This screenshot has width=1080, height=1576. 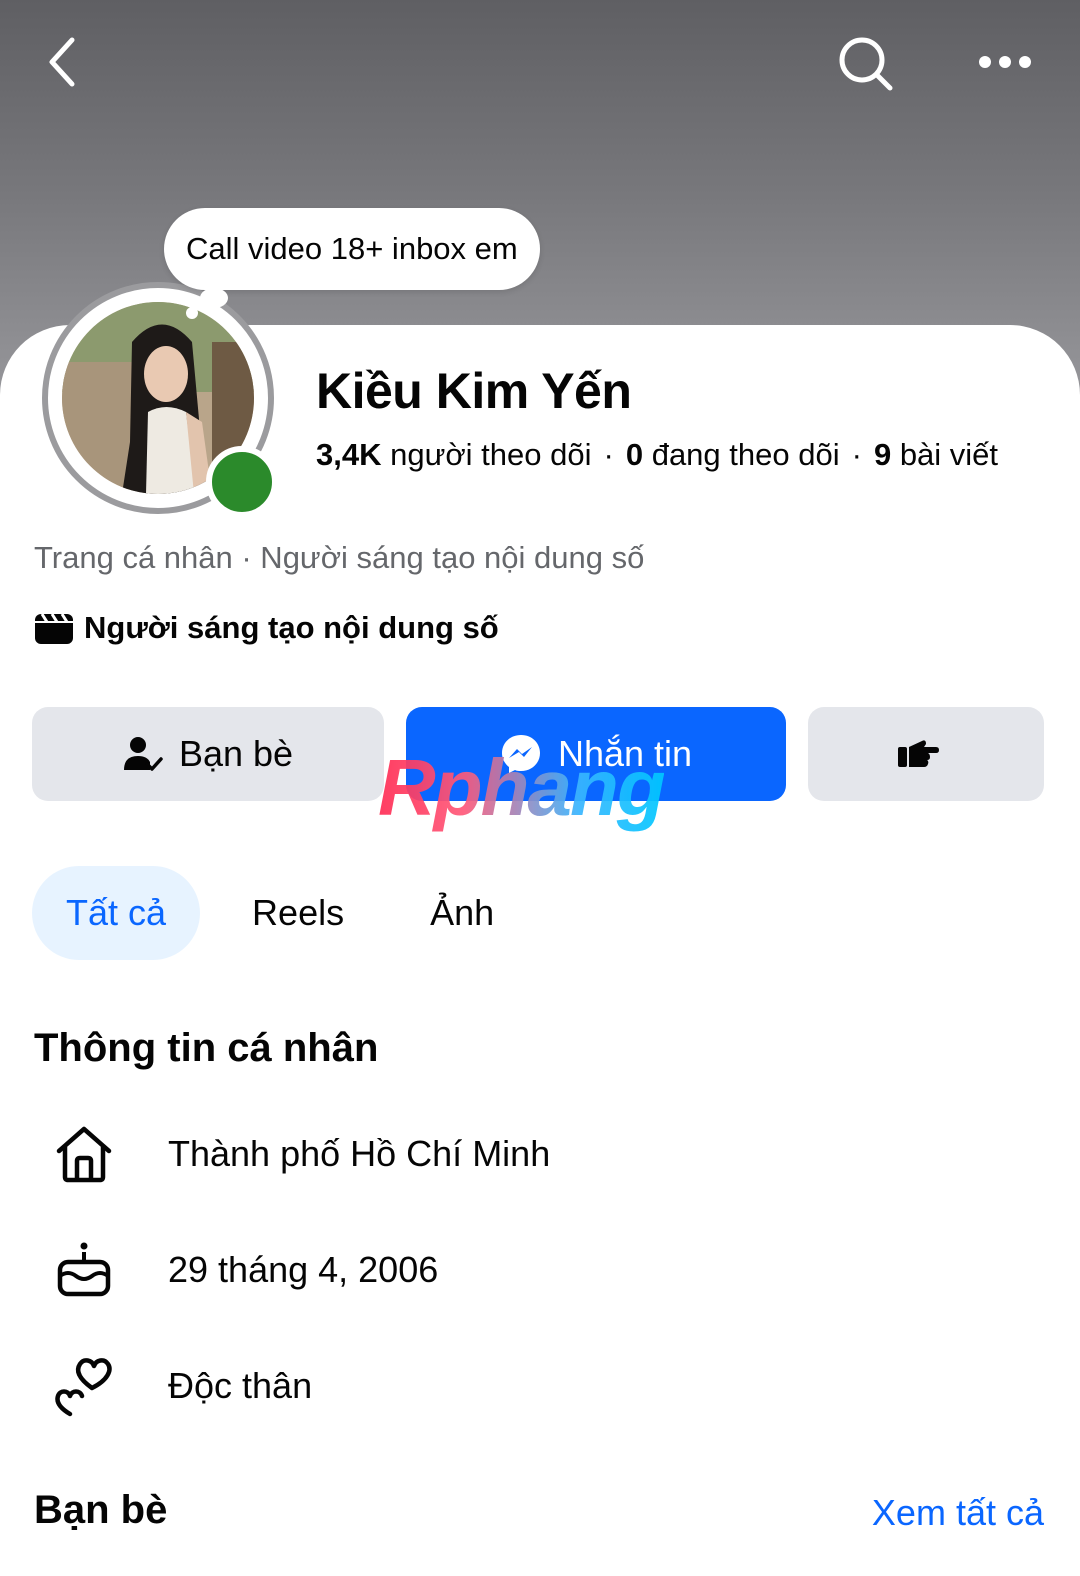 What do you see at coordinates (291, 627) in the screenshot?
I see `category-label: Người sáng tạo nội dung số` at bounding box center [291, 627].